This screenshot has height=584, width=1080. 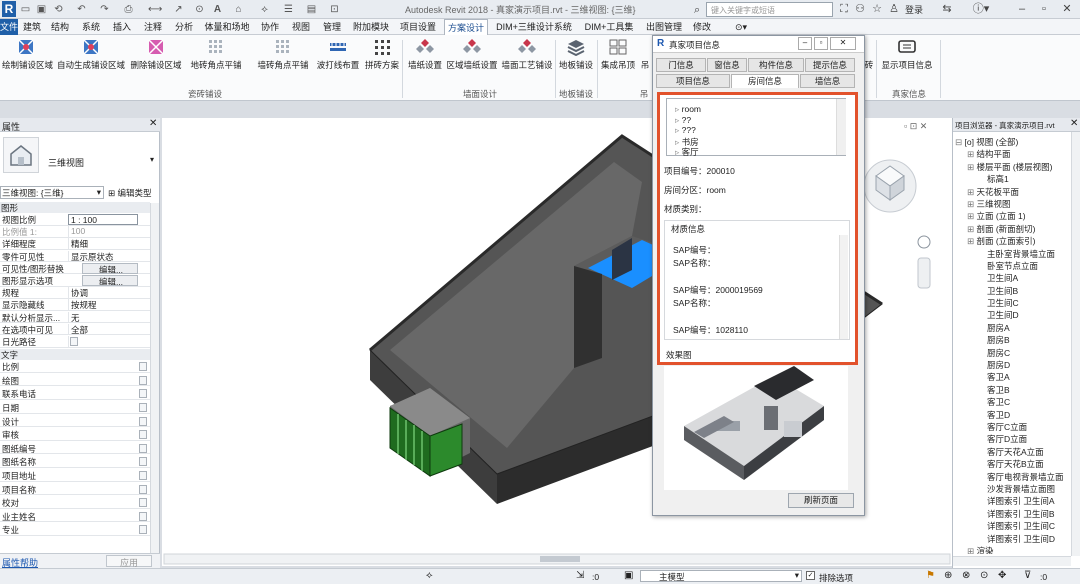 I want to click on tag-icon: ⊙, so click(x=199, y=9).